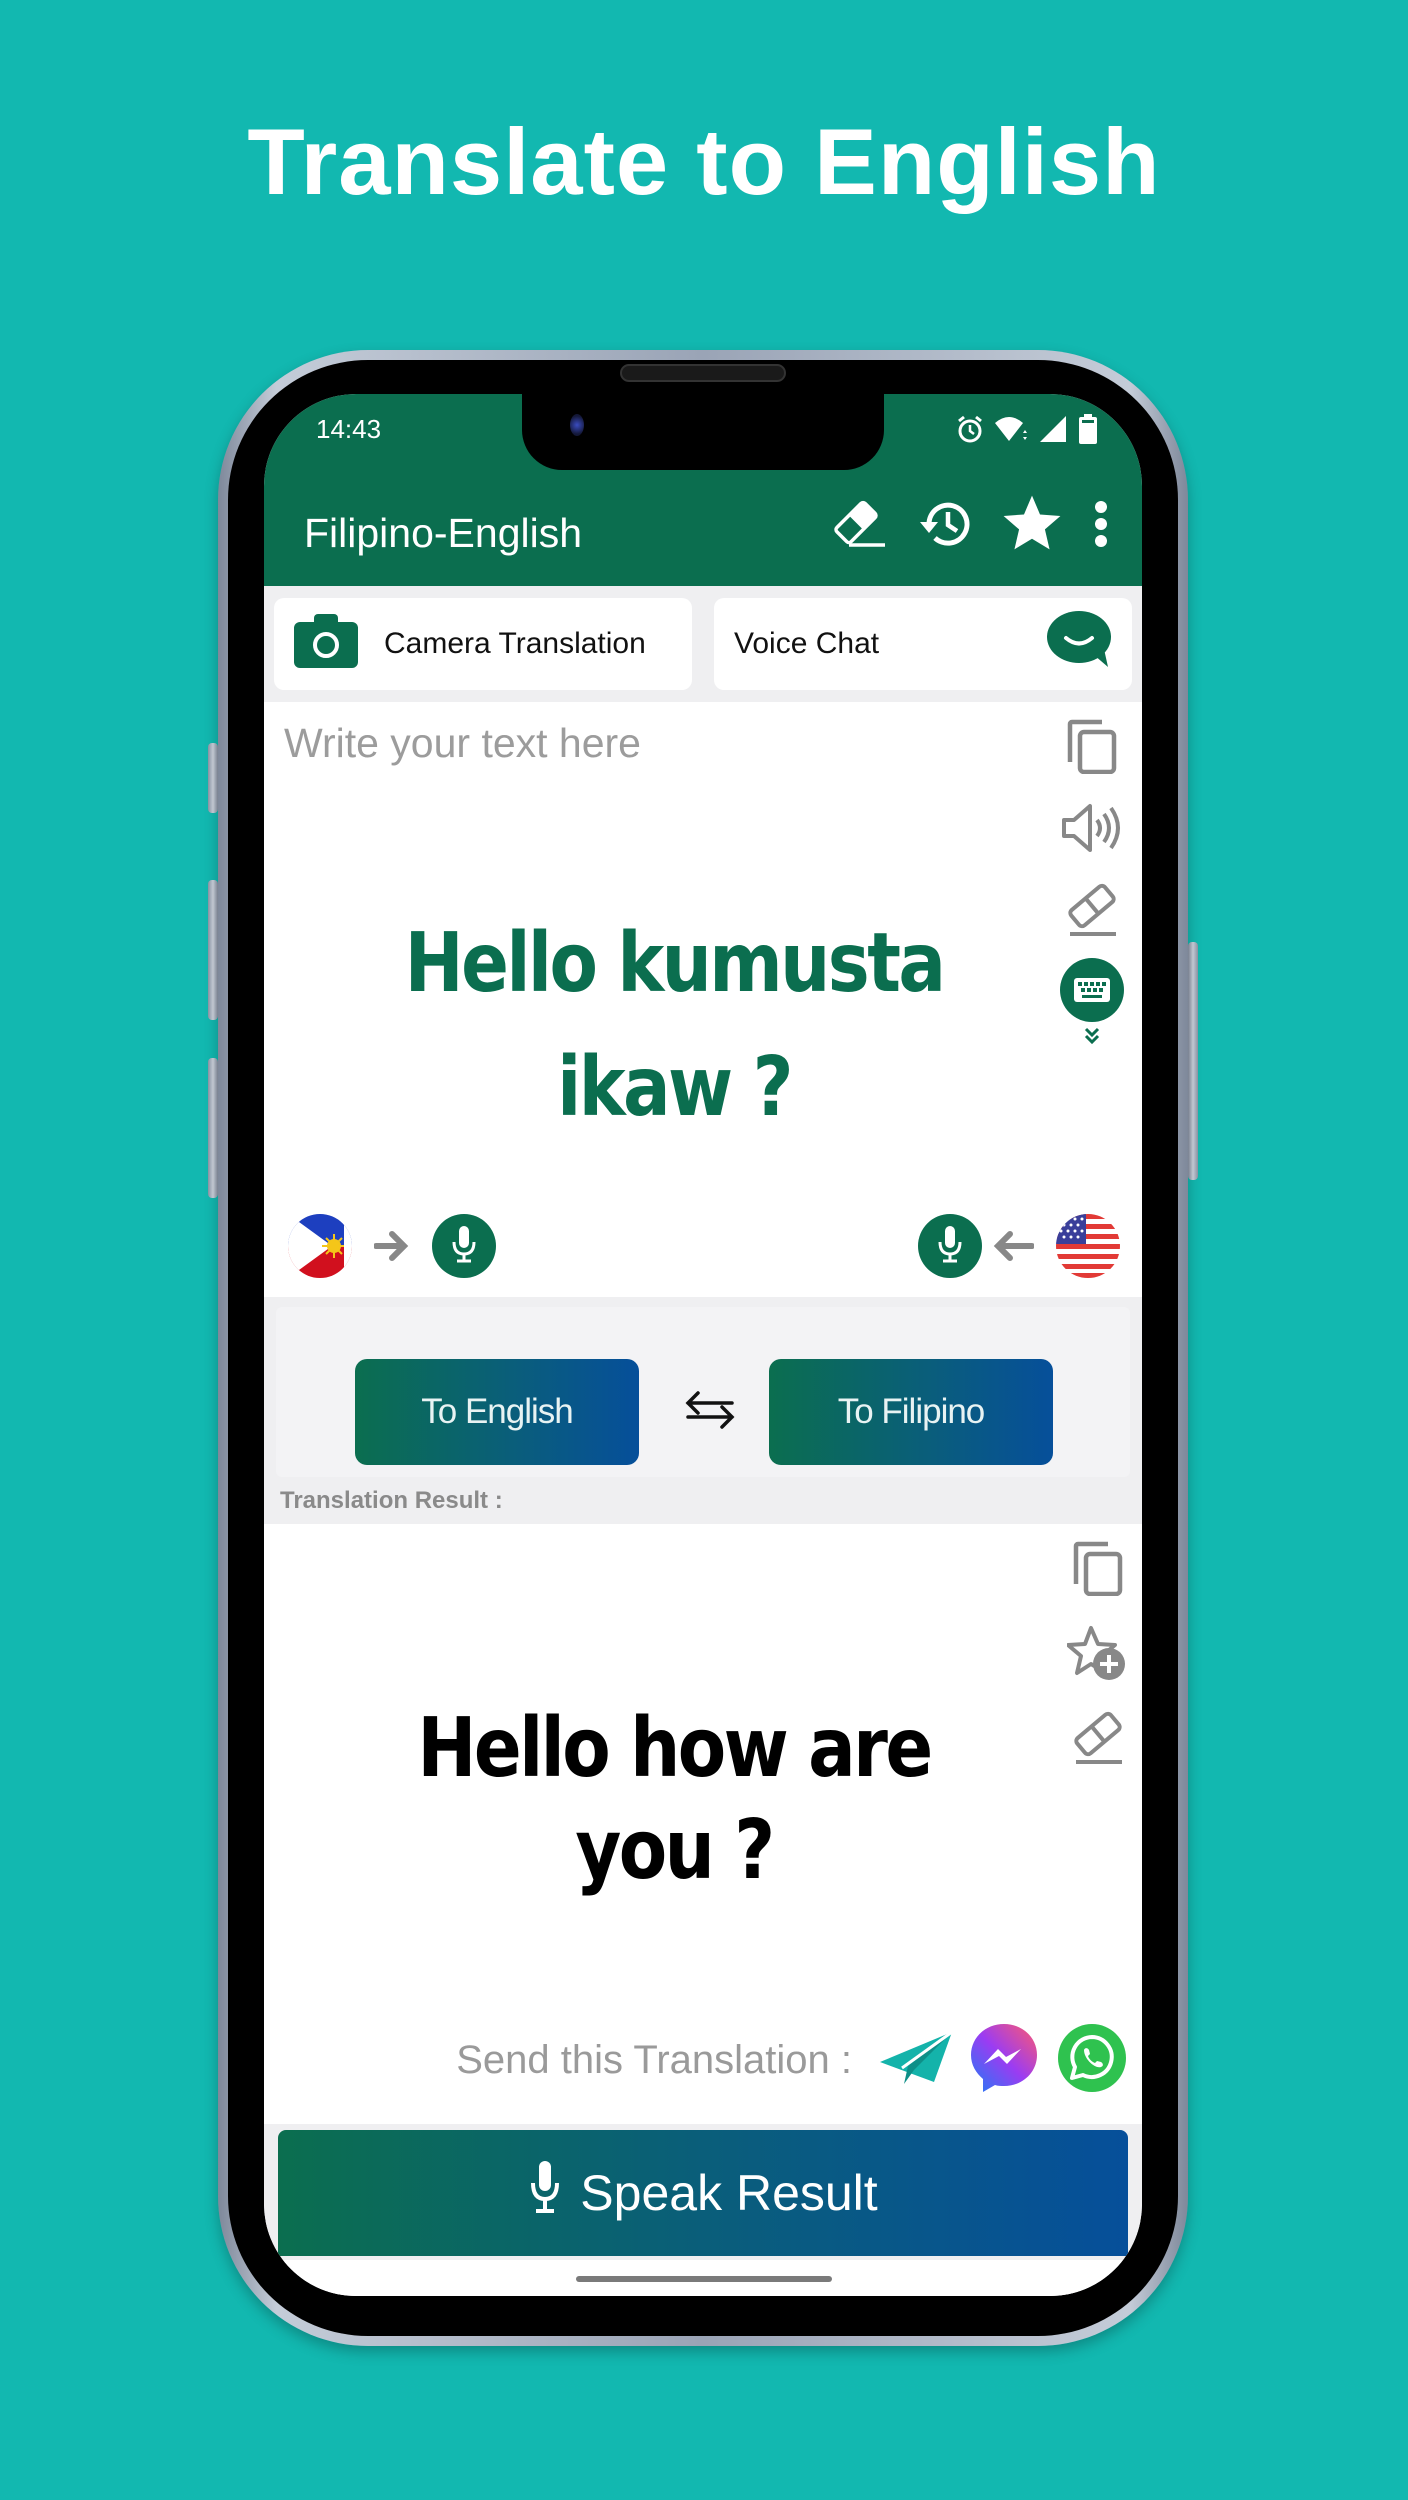  I want to click on paper-plane-icon, so click(916, 2060).